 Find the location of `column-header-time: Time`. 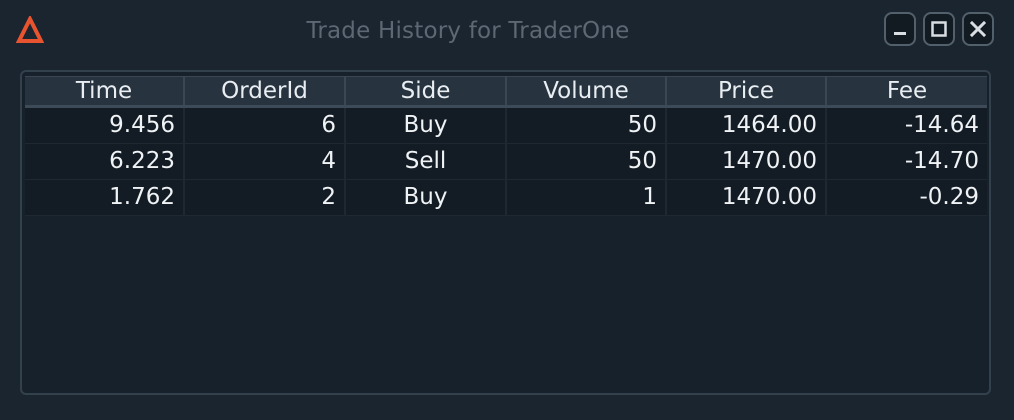

column-header-time: Time is located at coordinates (105, 92).